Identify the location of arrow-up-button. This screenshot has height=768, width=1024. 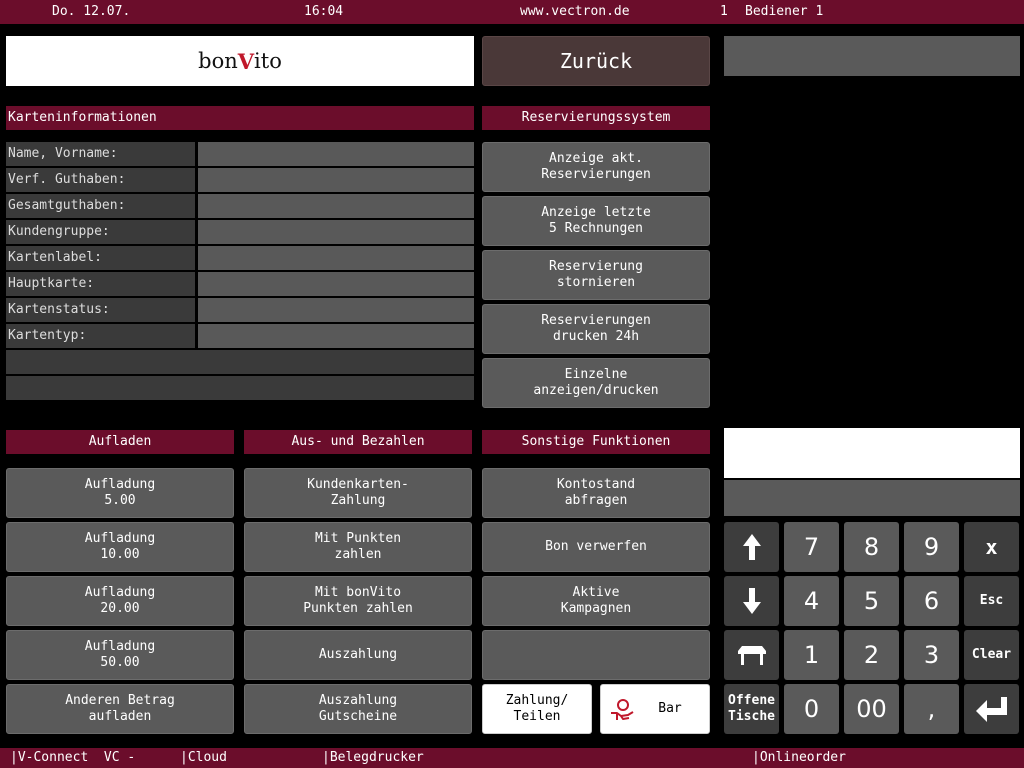
(751, 547).